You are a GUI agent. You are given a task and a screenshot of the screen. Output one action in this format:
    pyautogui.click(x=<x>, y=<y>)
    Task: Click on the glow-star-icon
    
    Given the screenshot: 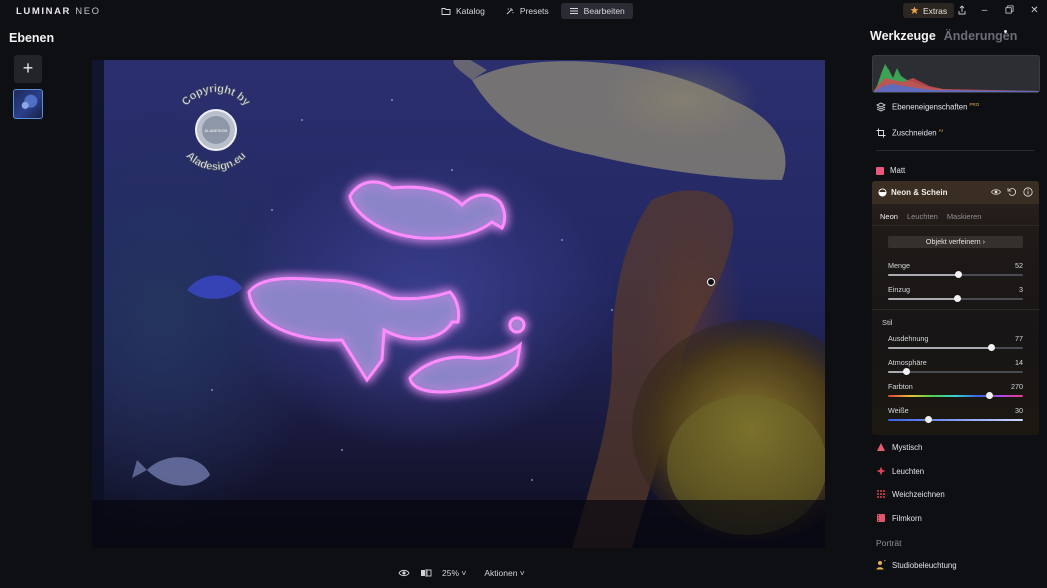 What is the action you would take?
    pyautogui.click(x=881, y=471)
    